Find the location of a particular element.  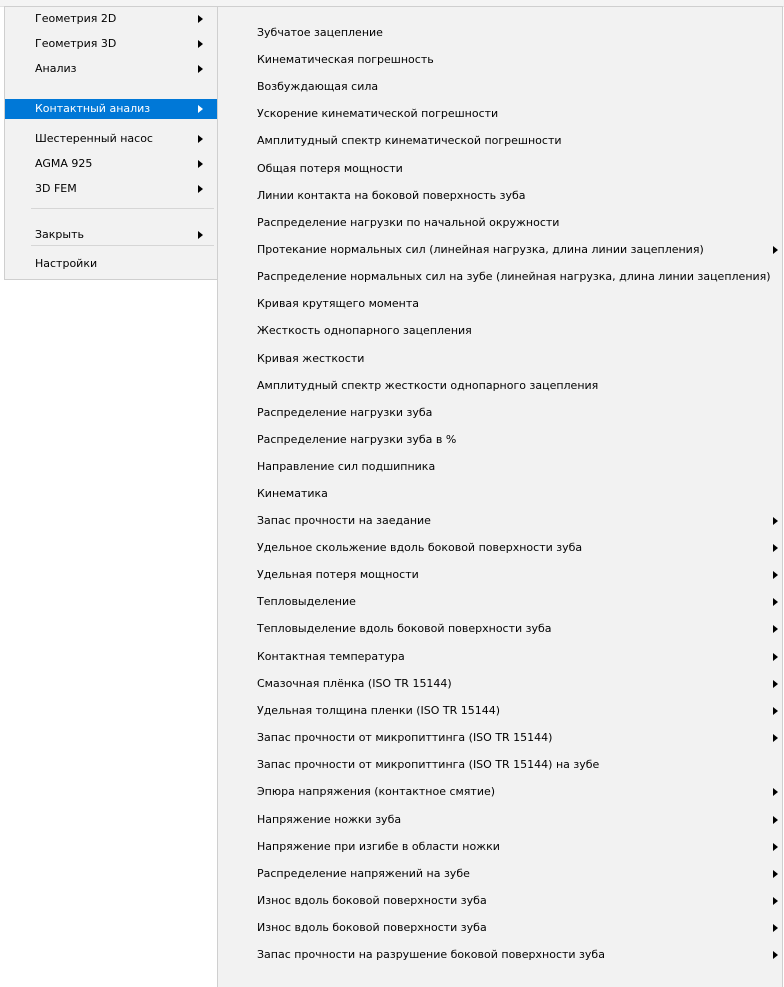

menu-item-settings: Настройки is located at coordinates (111, 264).